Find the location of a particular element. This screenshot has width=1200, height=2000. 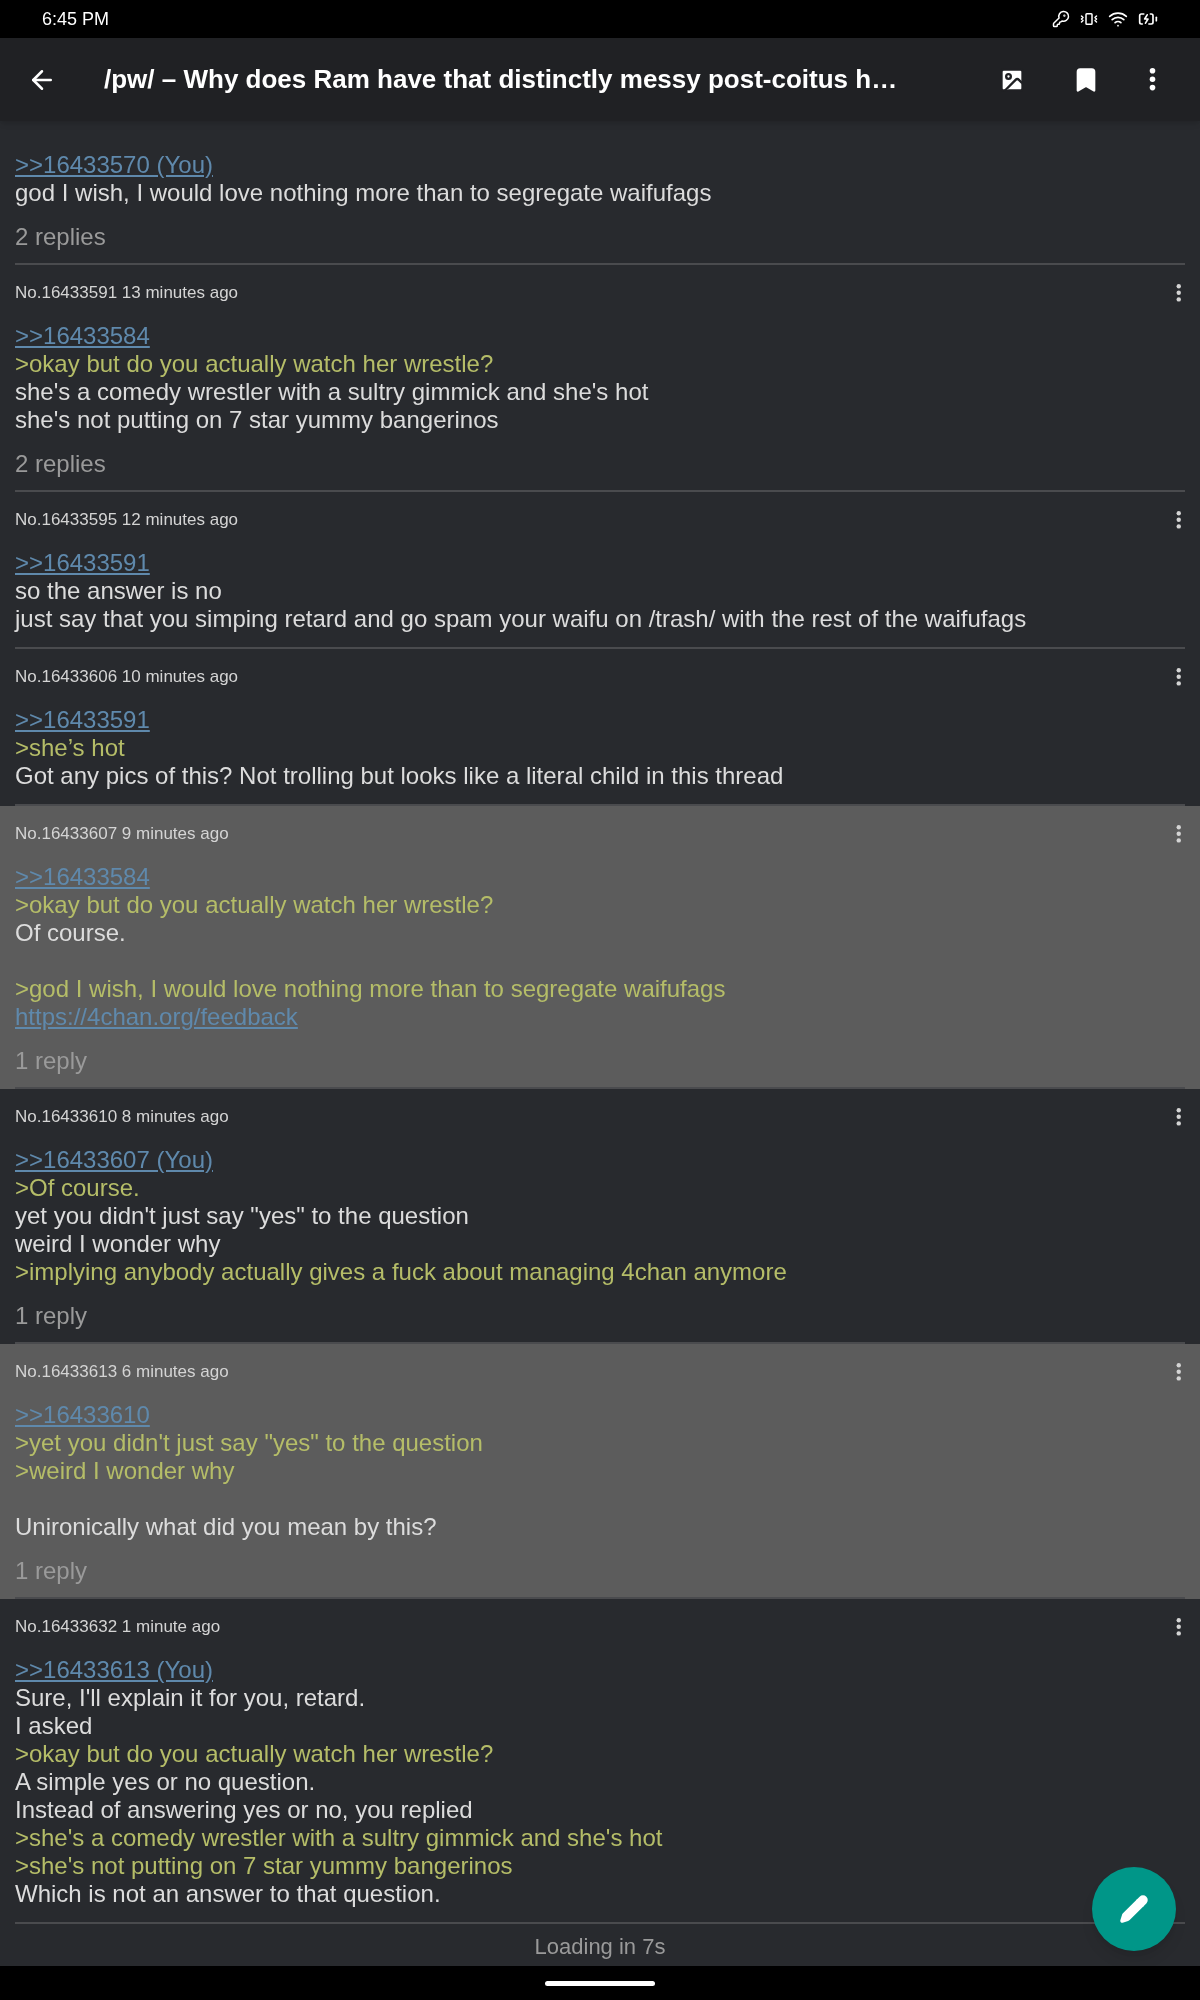

post-text: Which is not an answer to that question. is located at coordinates (228, 1894).